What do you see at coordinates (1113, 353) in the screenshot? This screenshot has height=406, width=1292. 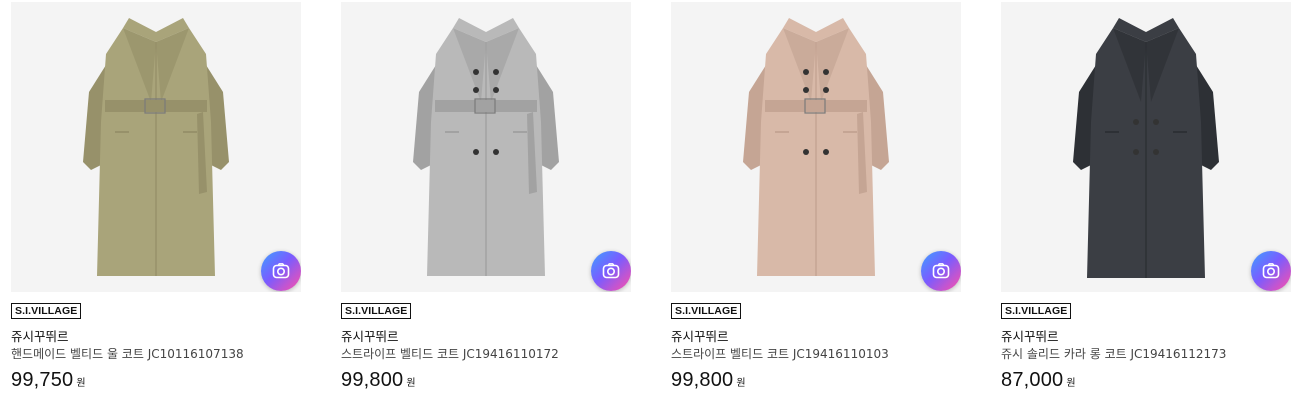 I see `product-name: 쥬시 솔리드 카라 롱 코트 JC19416112173` at bounding box center [1113, 353].